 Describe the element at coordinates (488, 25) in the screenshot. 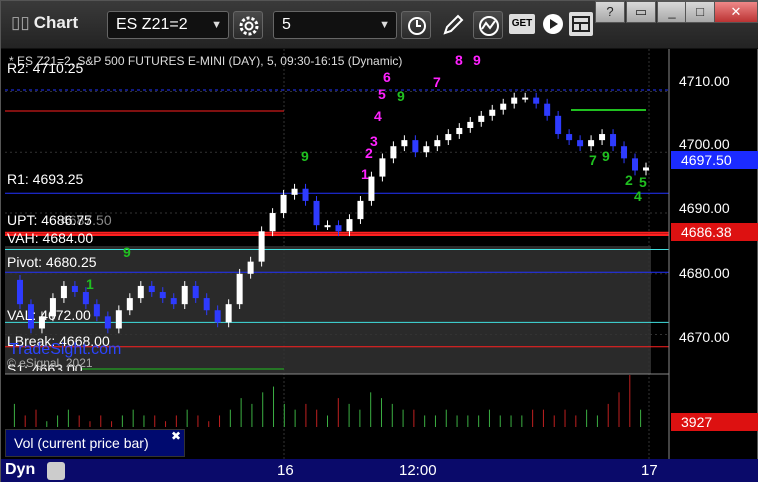

I see `studies-button` at that location.